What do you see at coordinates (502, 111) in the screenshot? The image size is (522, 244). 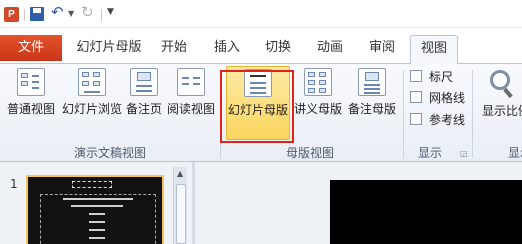 I see `zoom-label: 显示比例` at bounding box center [502, 111].